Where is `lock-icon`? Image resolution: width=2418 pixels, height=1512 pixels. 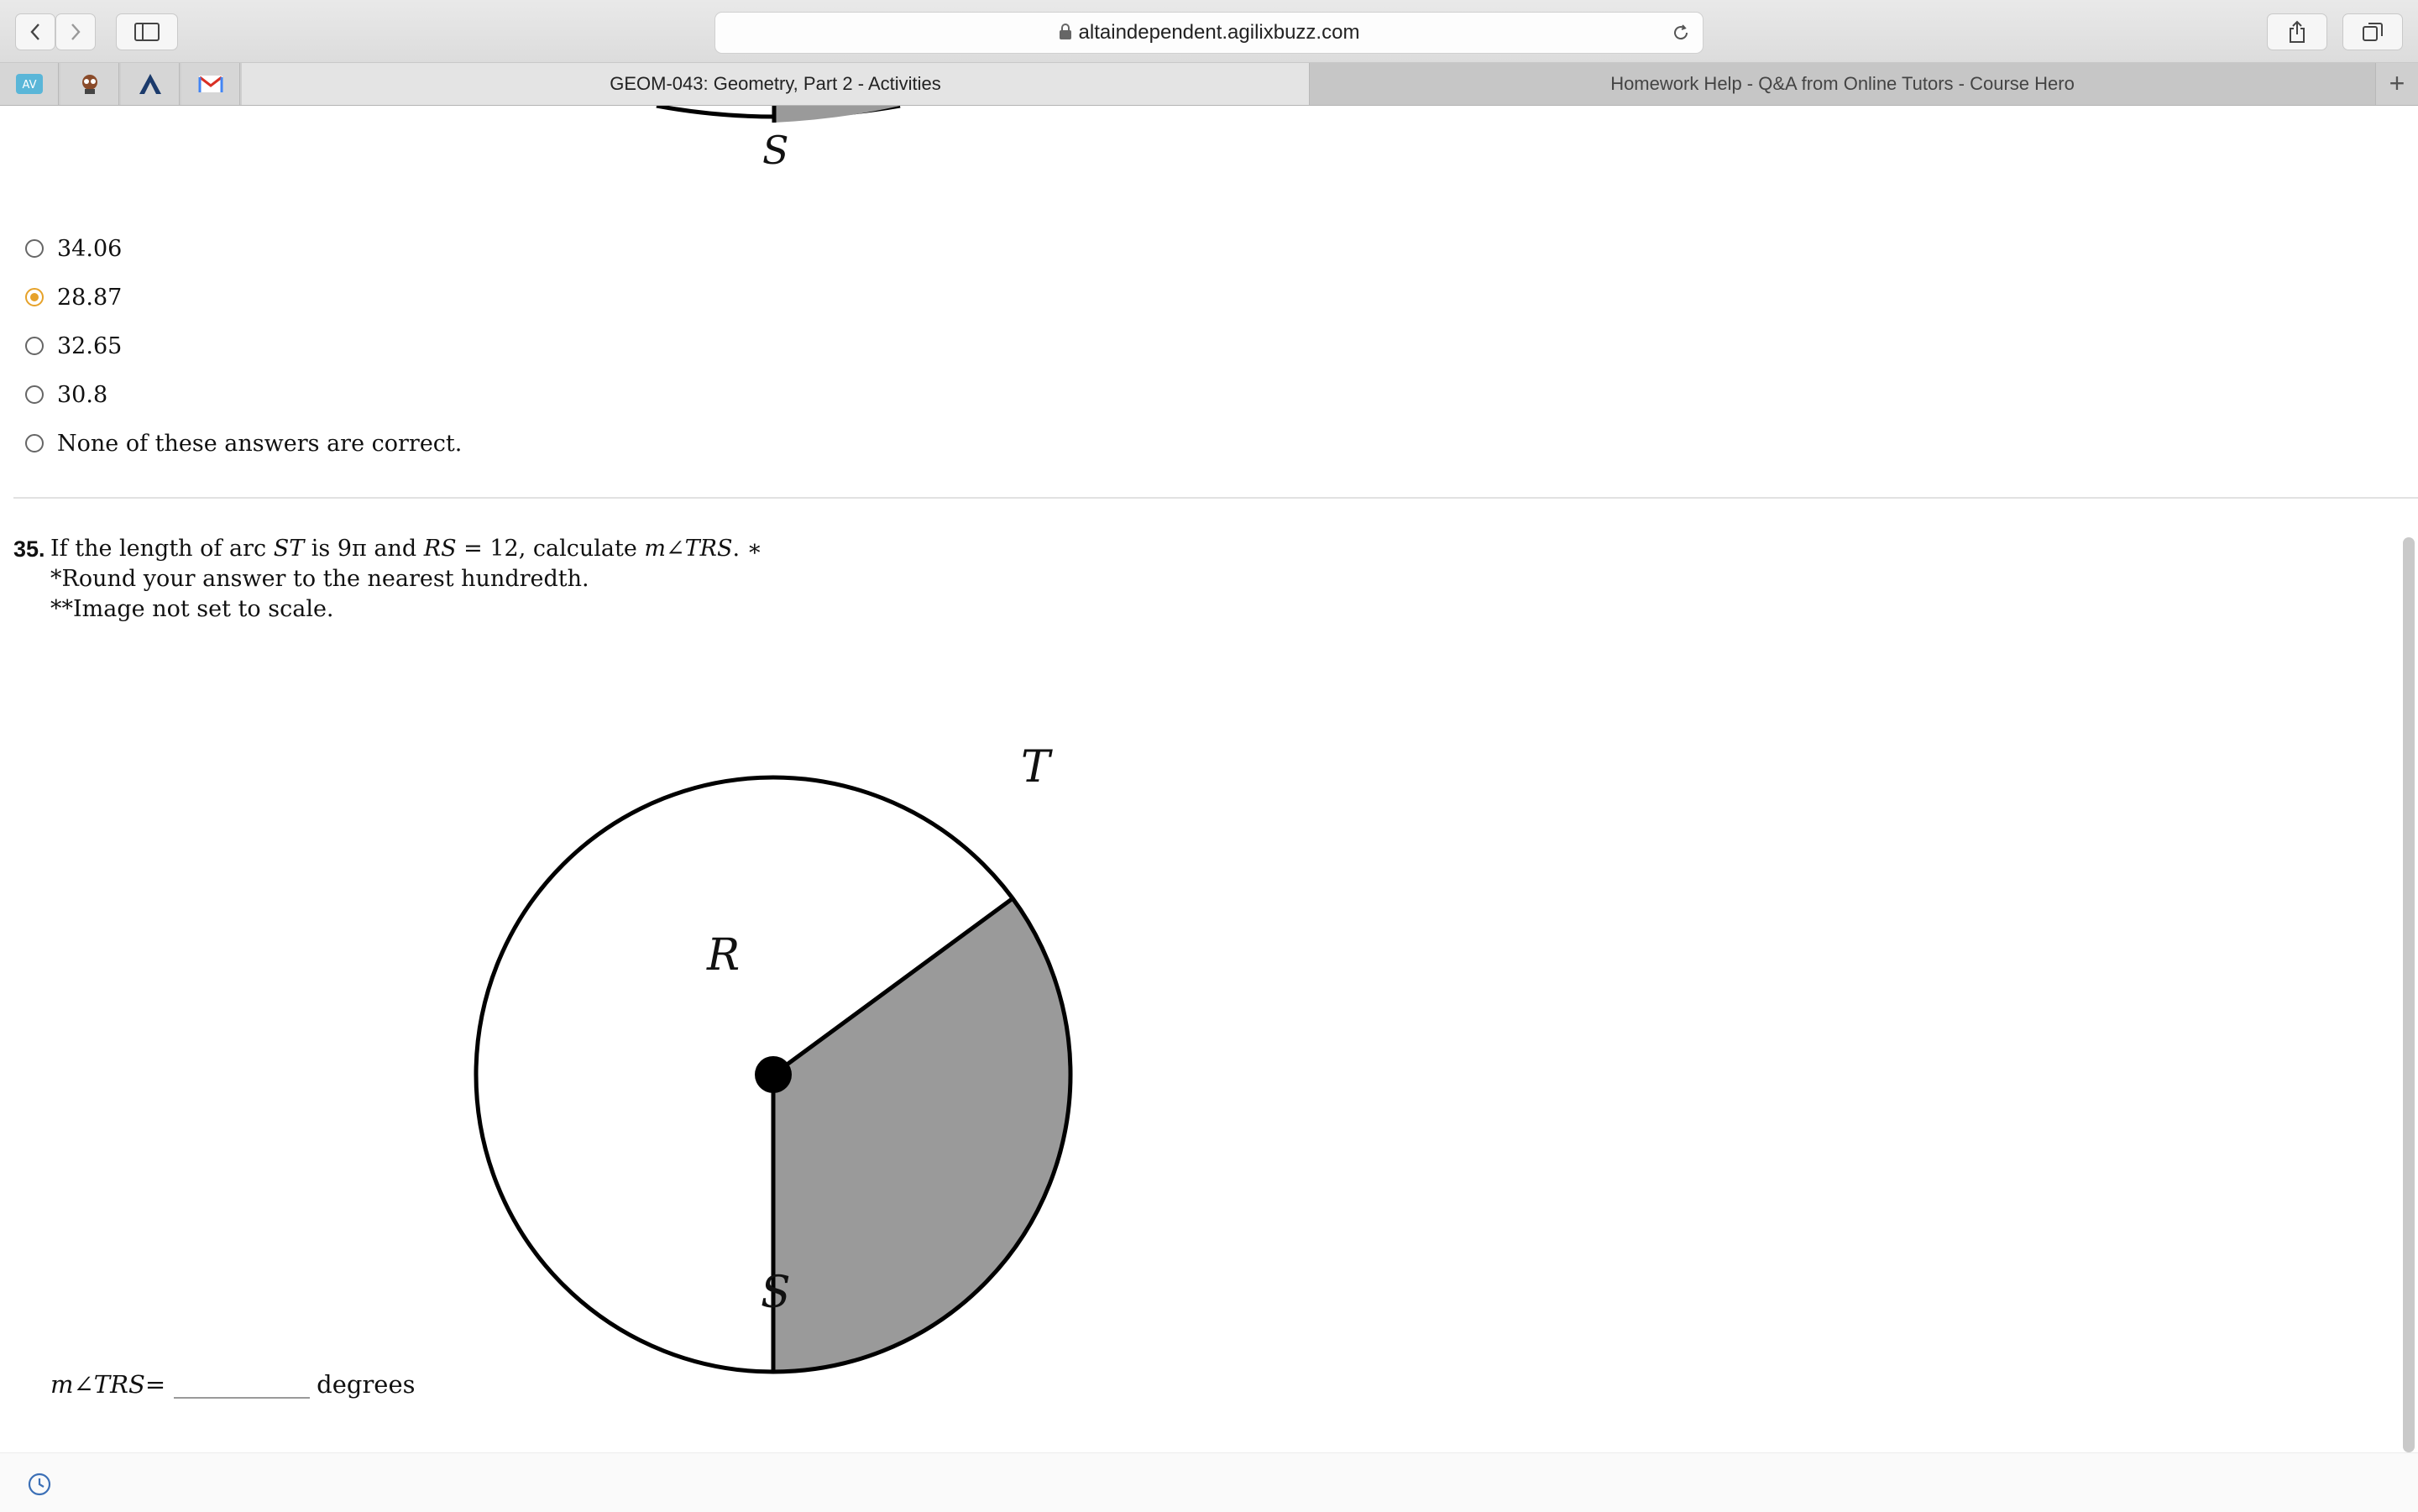 lock-icon is located at coordinates (1065, 31).